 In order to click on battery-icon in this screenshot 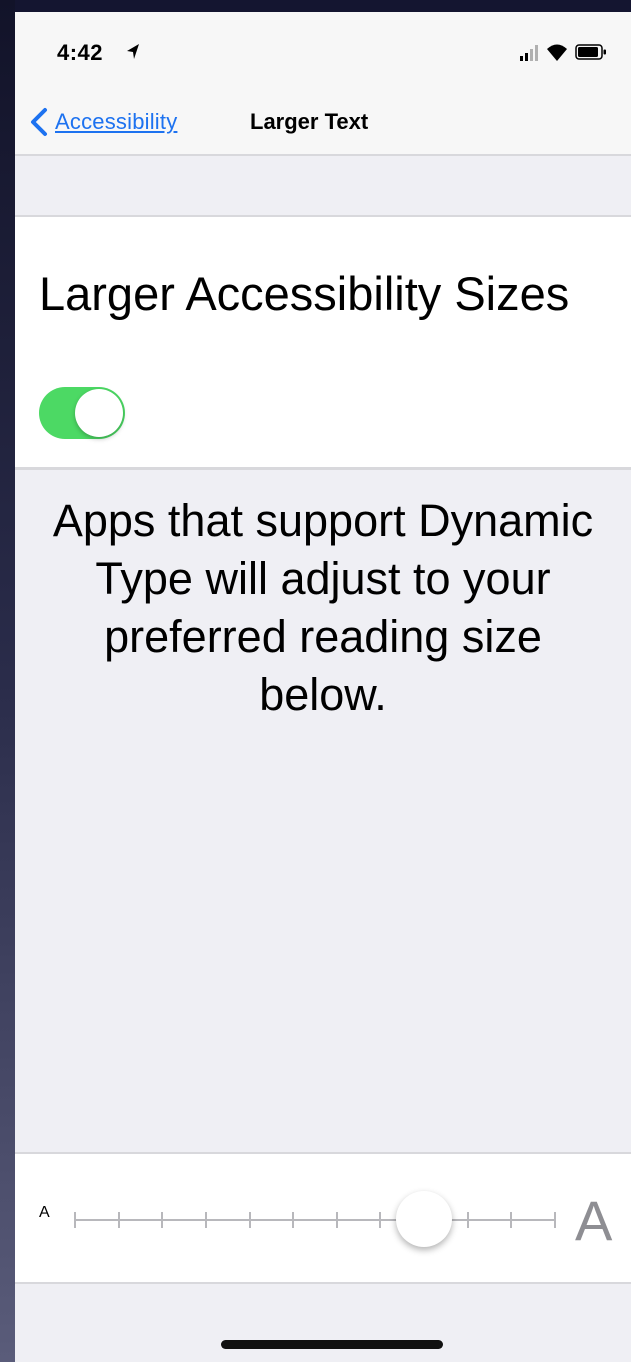, I will do `click(590, 52)`.